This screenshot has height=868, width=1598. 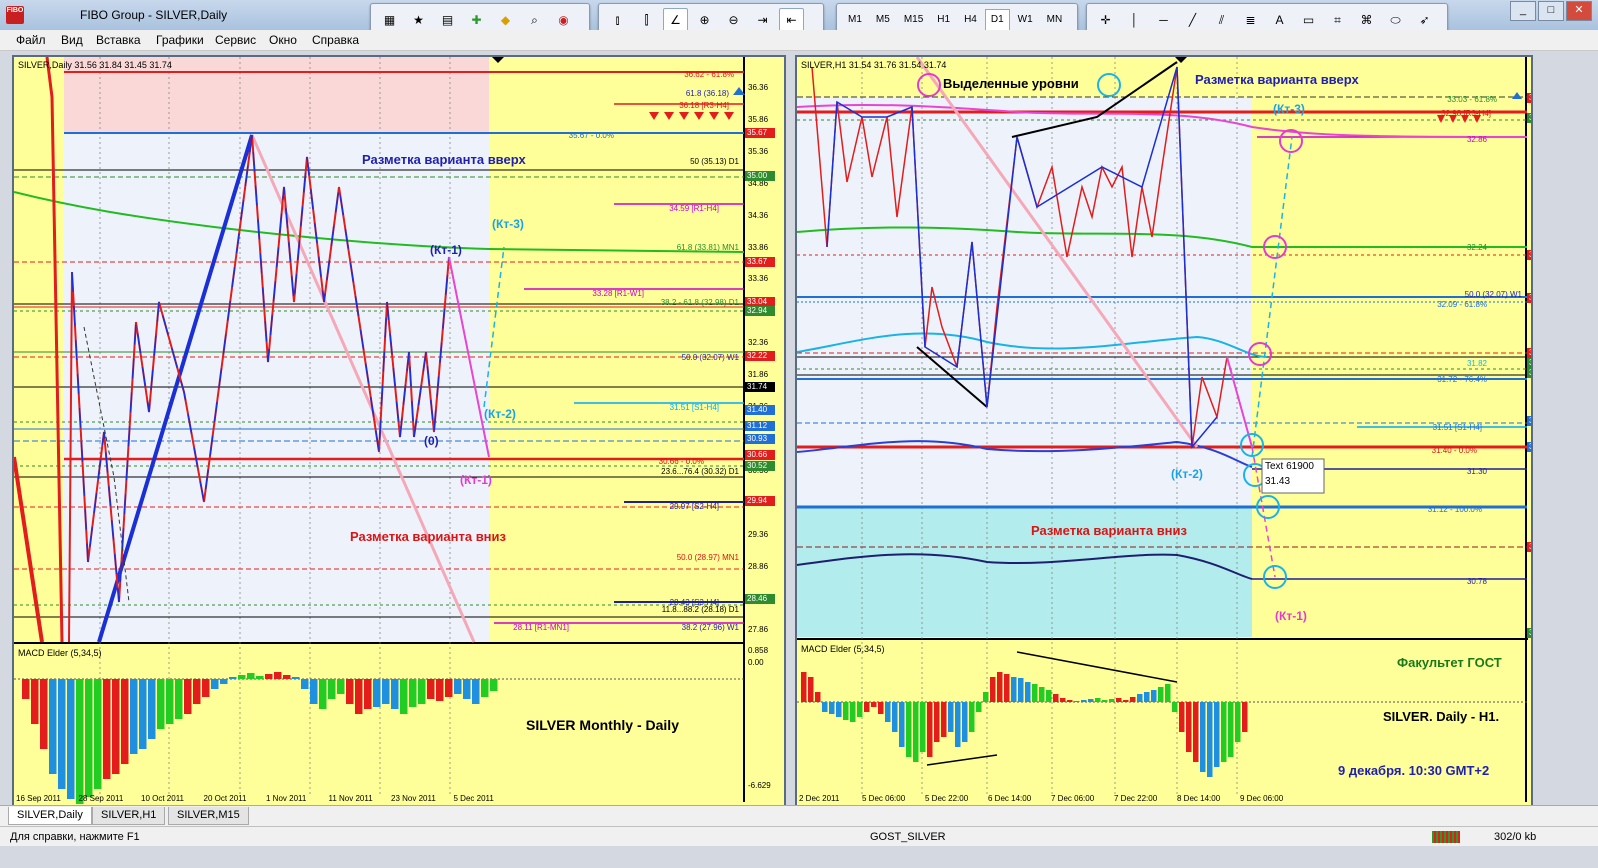 I want to click on fibonacci-icon: ≣, so click(x=1250, y=20).